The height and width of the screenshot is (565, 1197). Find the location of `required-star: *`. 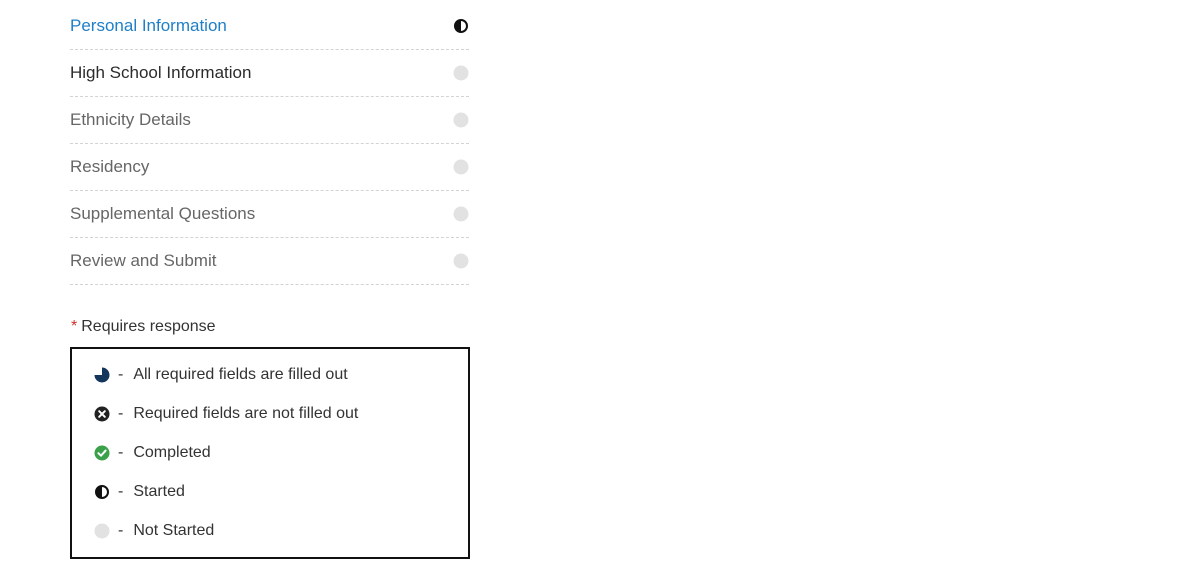

required-star: * is located at coordinates (74, 326).